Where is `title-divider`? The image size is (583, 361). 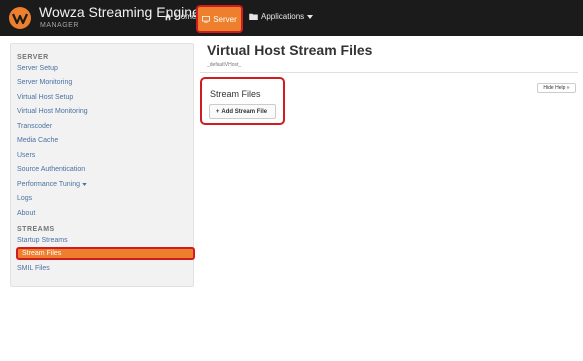
title-divider is located at coordinates (389, 72).